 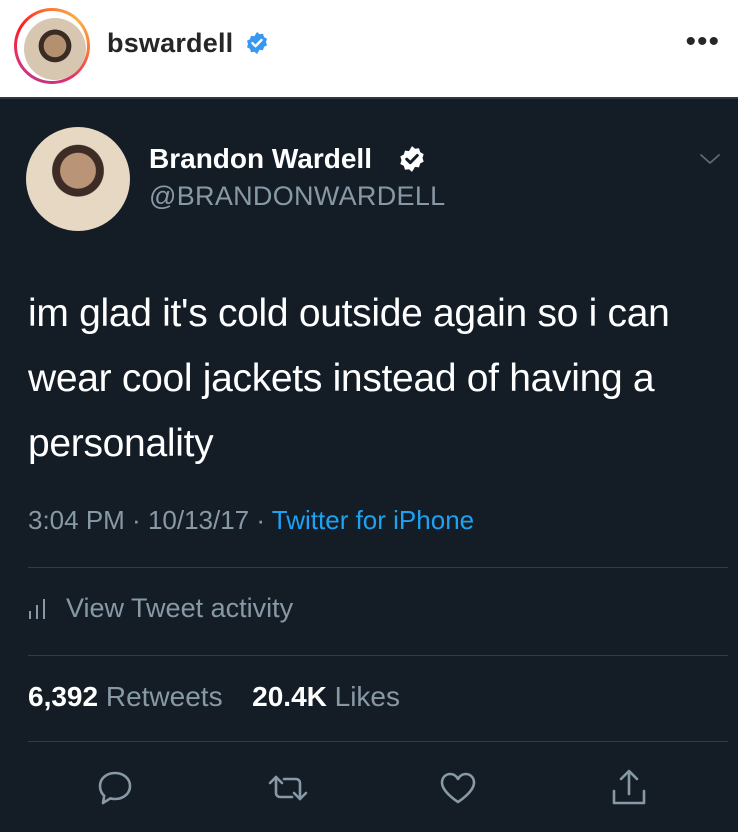 What do you see at coordinates (369, 48) in the screenshot?
I see `instagram-post-header: bswardell •••` at bounding box center [369, 48].